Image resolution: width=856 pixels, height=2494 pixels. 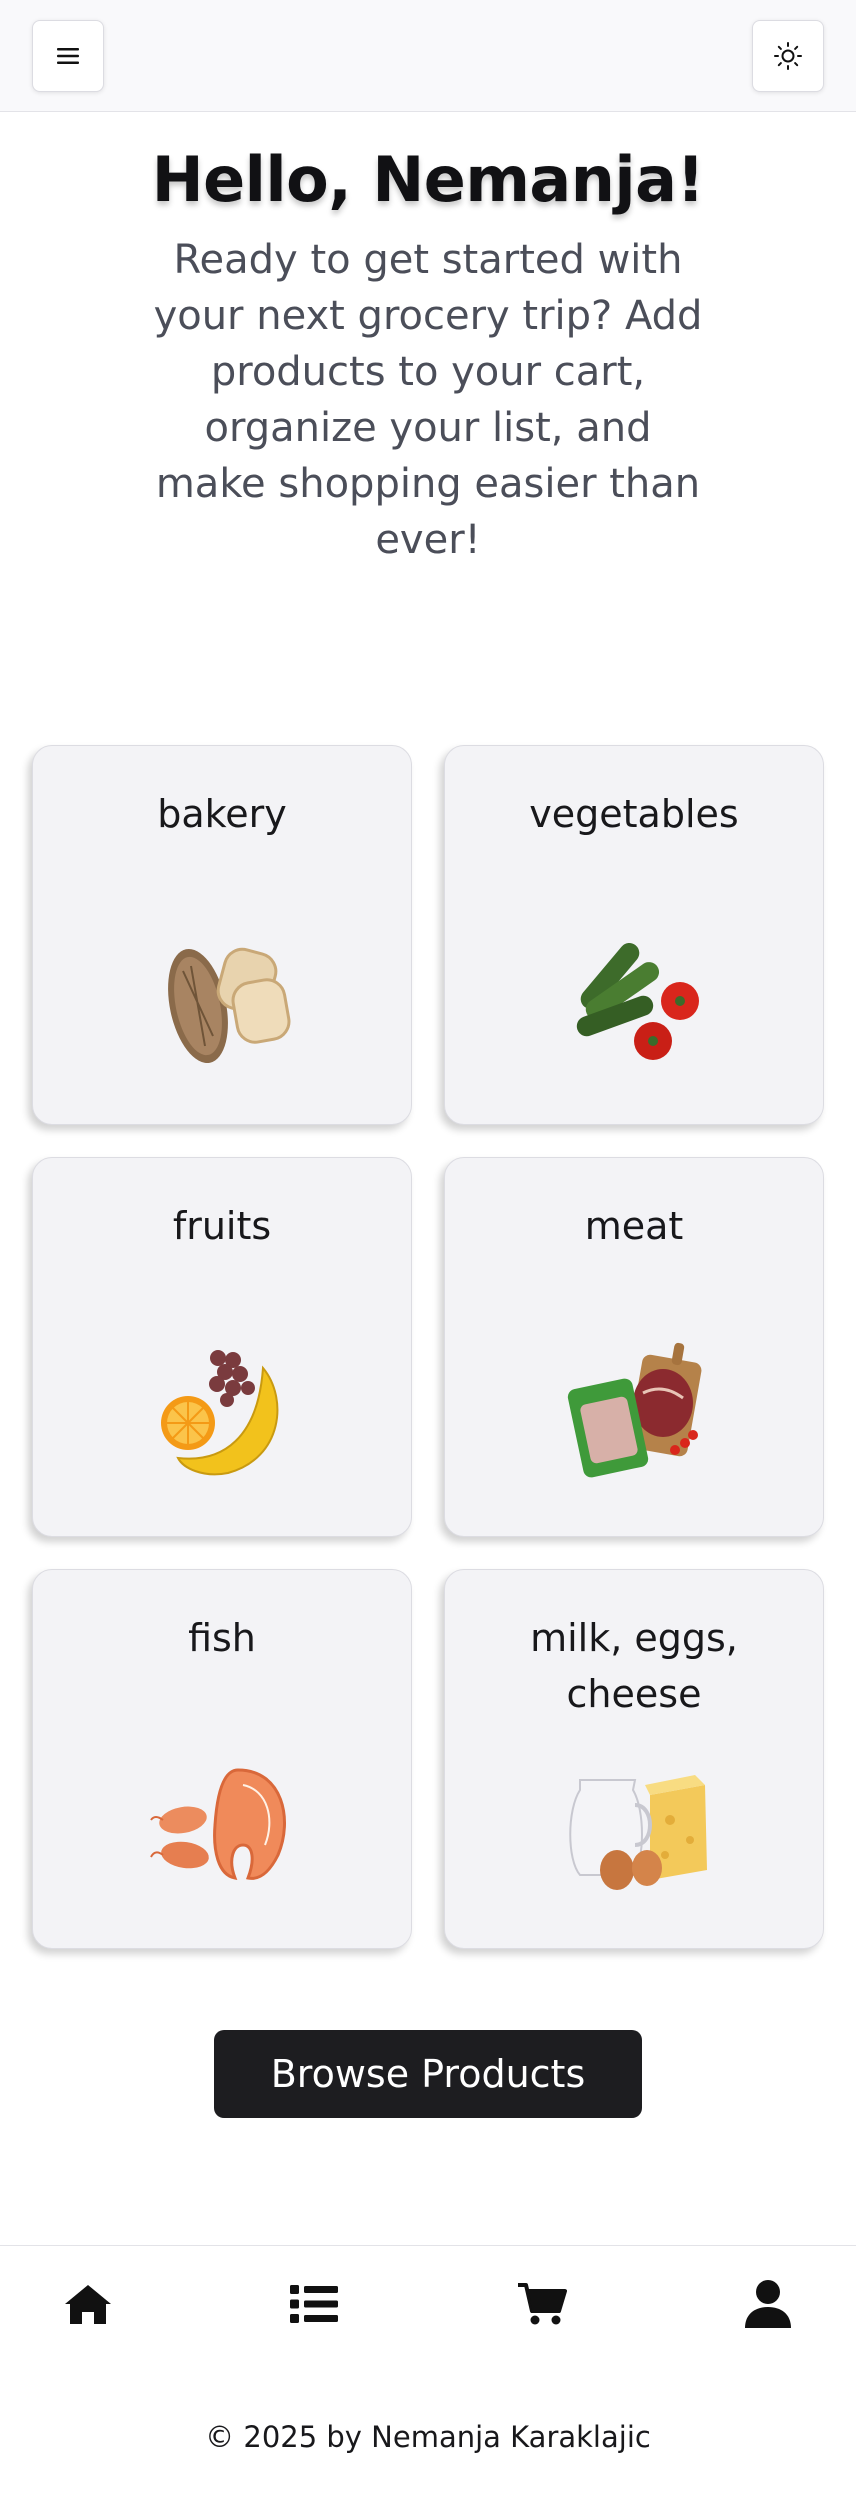 I want to click on category-label: bakery, so click(x=222, y=814).